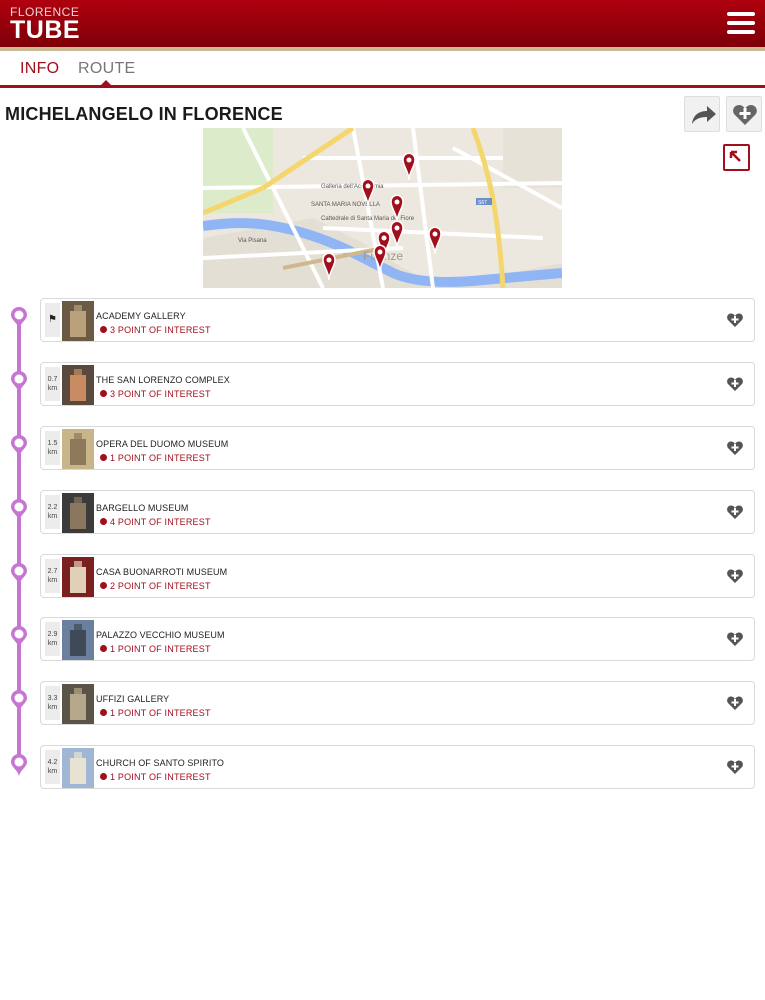 This screenshot has height=1000, width=765. I want to click on distance-value: 1.5, so click(52, 443).